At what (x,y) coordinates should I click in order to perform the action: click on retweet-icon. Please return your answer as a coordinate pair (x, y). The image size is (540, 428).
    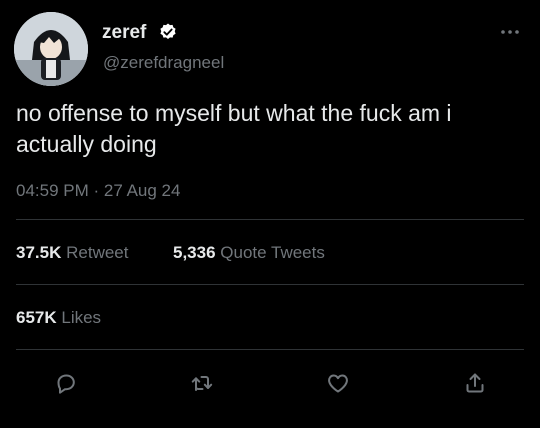
    Looking at the image, I should click on (202, 383).